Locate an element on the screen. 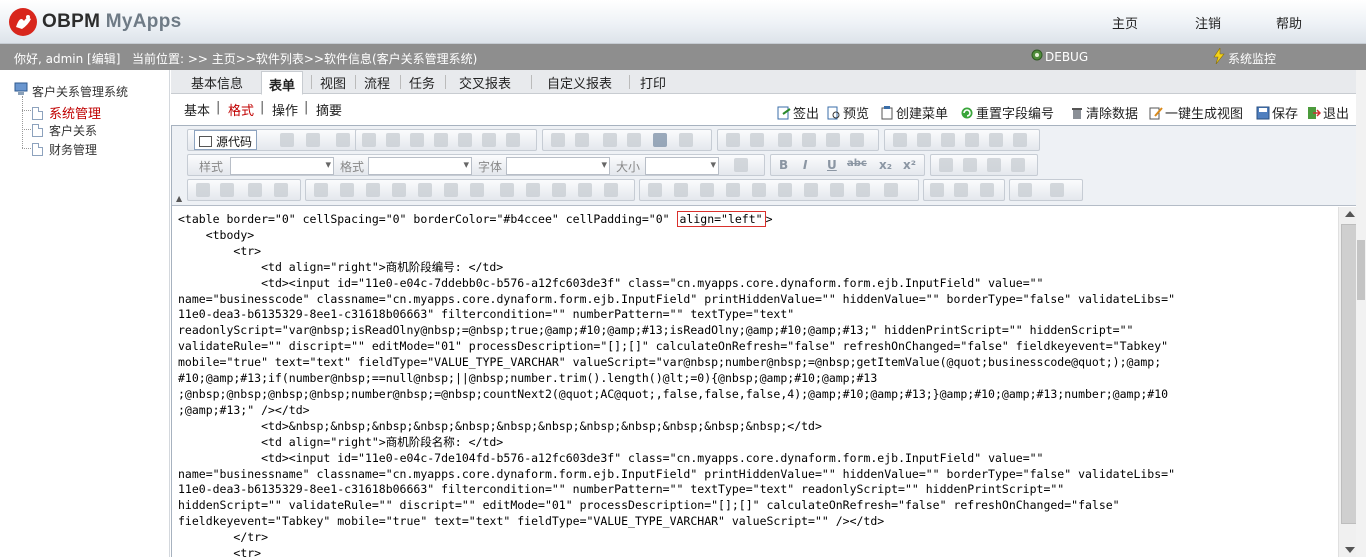 This screenshot has width=1366, height=557. source-code-button: 源代码 is located at coordinates (226, 140).